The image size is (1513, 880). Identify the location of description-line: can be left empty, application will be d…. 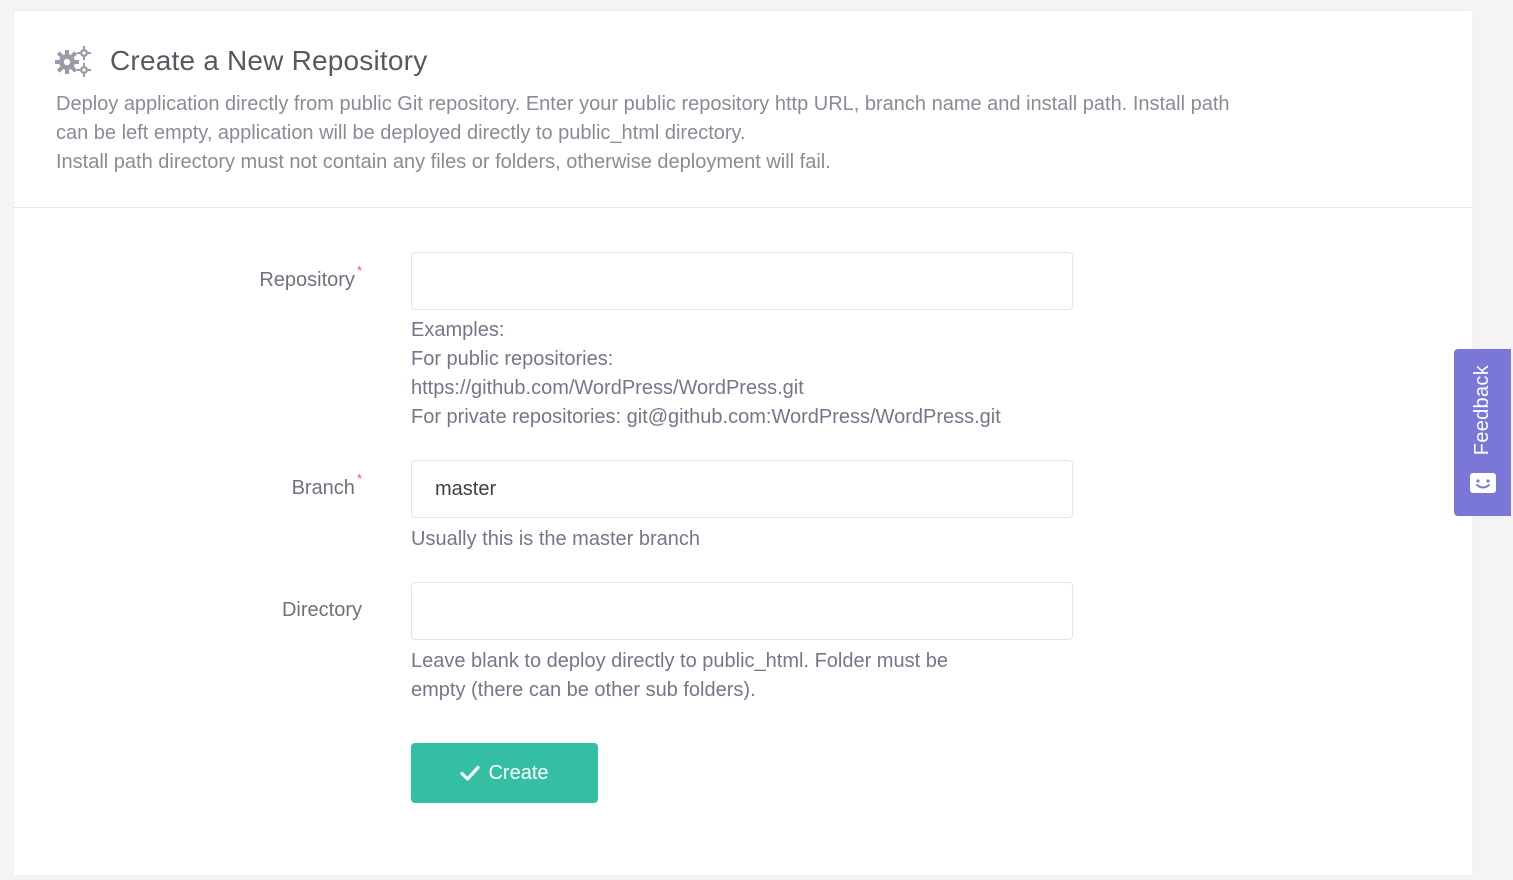
(401, 133).